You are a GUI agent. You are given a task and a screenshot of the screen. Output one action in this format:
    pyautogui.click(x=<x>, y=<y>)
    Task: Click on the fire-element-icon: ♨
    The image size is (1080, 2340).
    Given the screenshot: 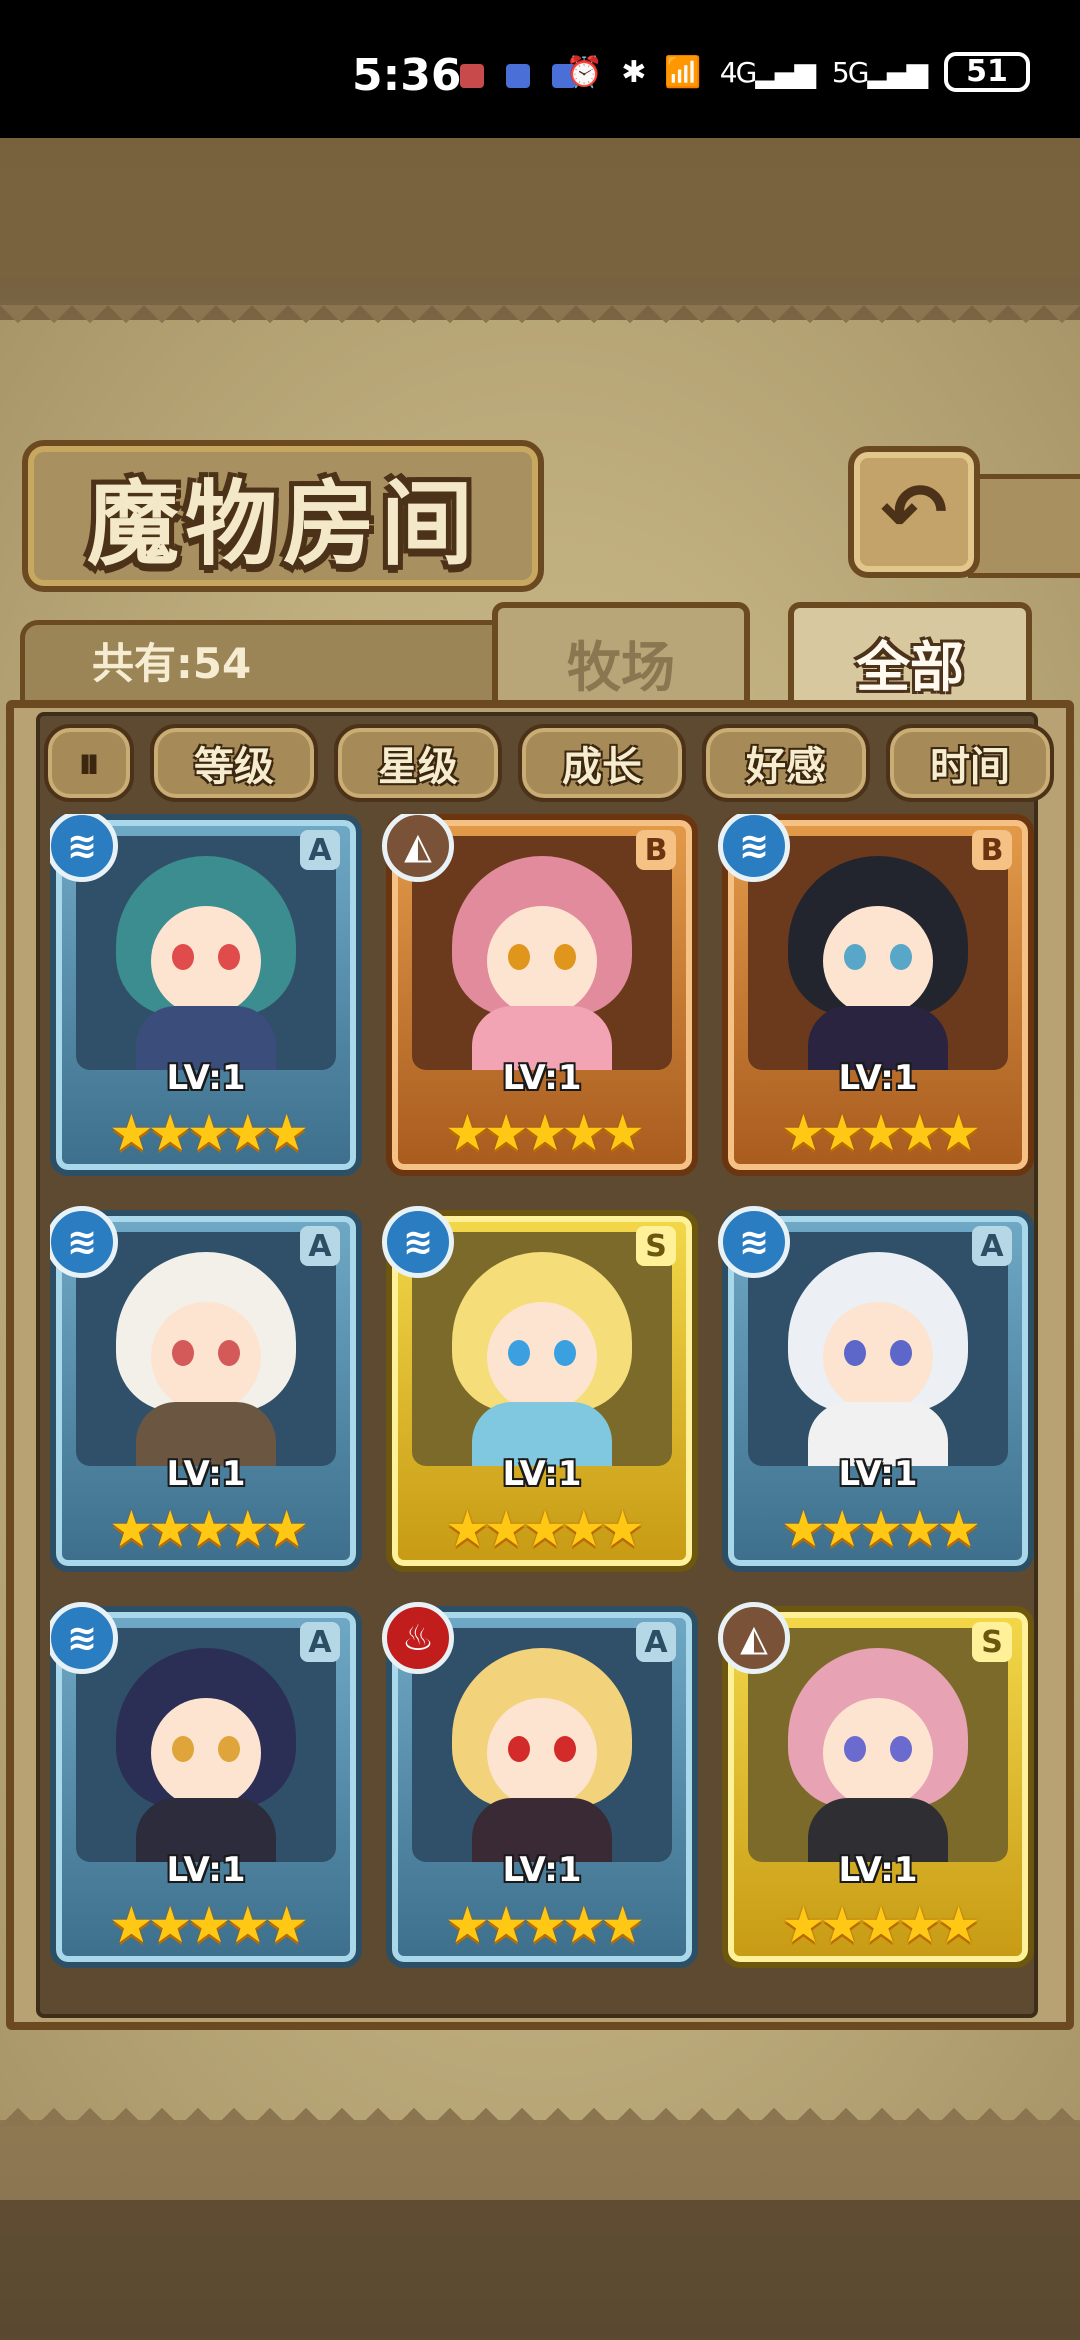 What is the action you would take?
    pyautogui.click(x=418, y=1638)
    